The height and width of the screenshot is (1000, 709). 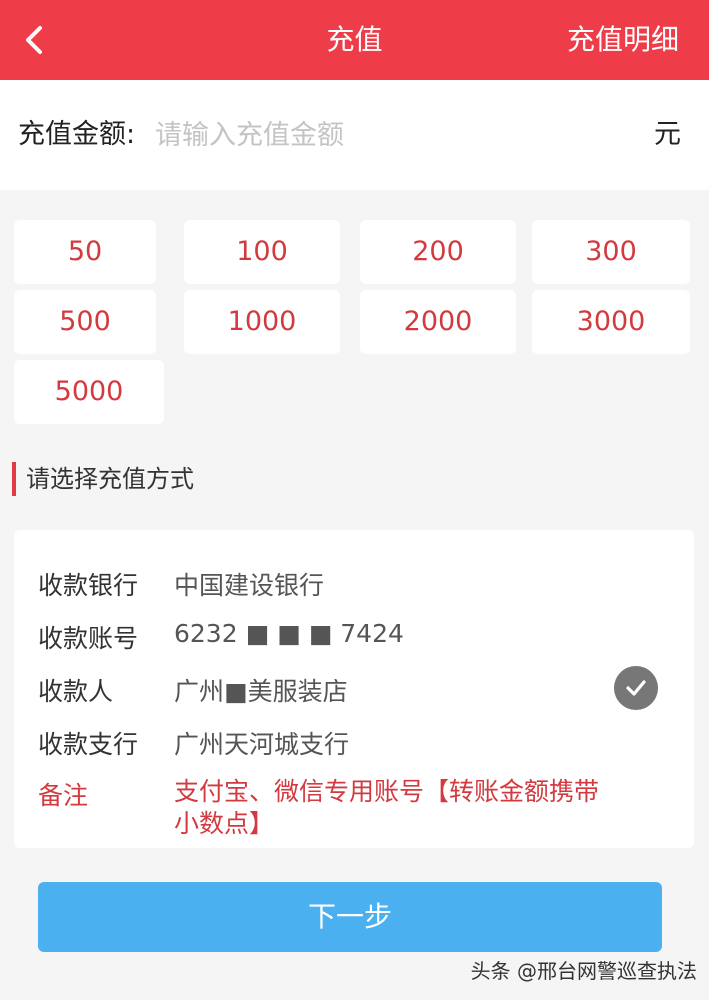 I want to click on note-value: 支付宝、微信专用账号【转账金额携带小数点】, so click(x=387, y=807).